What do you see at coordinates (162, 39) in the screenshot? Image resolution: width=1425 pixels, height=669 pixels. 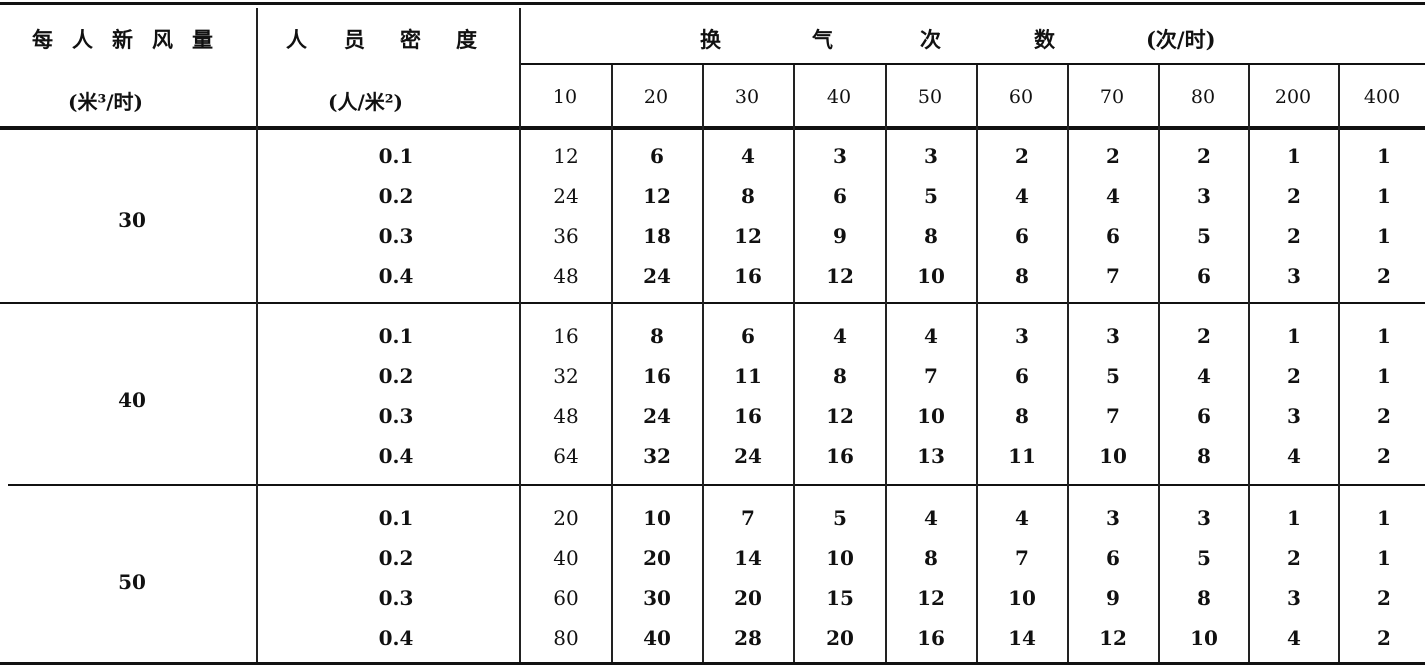 I see `header-fresh-air-char: 风` at bounding box center [162, 39].